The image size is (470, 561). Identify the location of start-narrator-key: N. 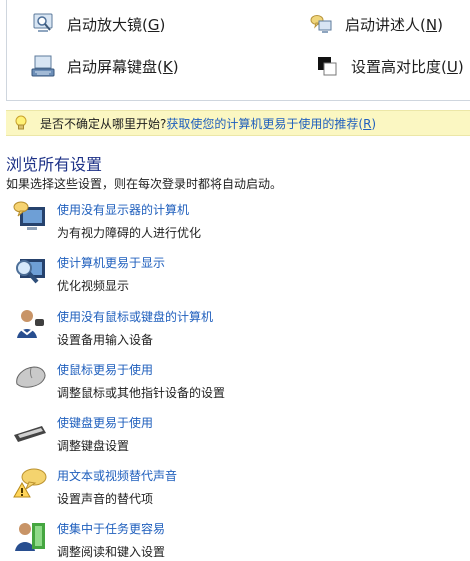
(431, 24).